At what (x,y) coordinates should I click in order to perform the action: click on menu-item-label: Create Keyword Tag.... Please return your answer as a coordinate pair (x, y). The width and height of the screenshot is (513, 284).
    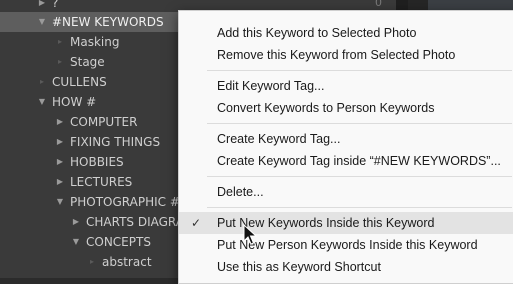
    Looking at the image, I should click on (279, 139).